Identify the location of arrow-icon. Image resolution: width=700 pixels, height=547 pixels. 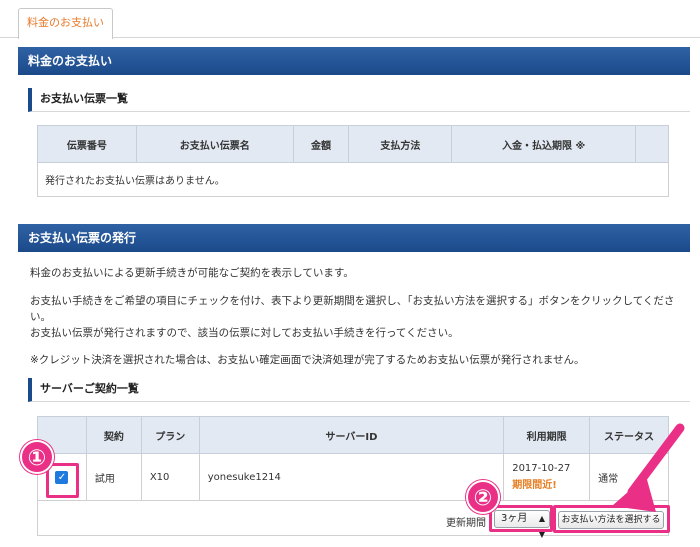
(648, 467).